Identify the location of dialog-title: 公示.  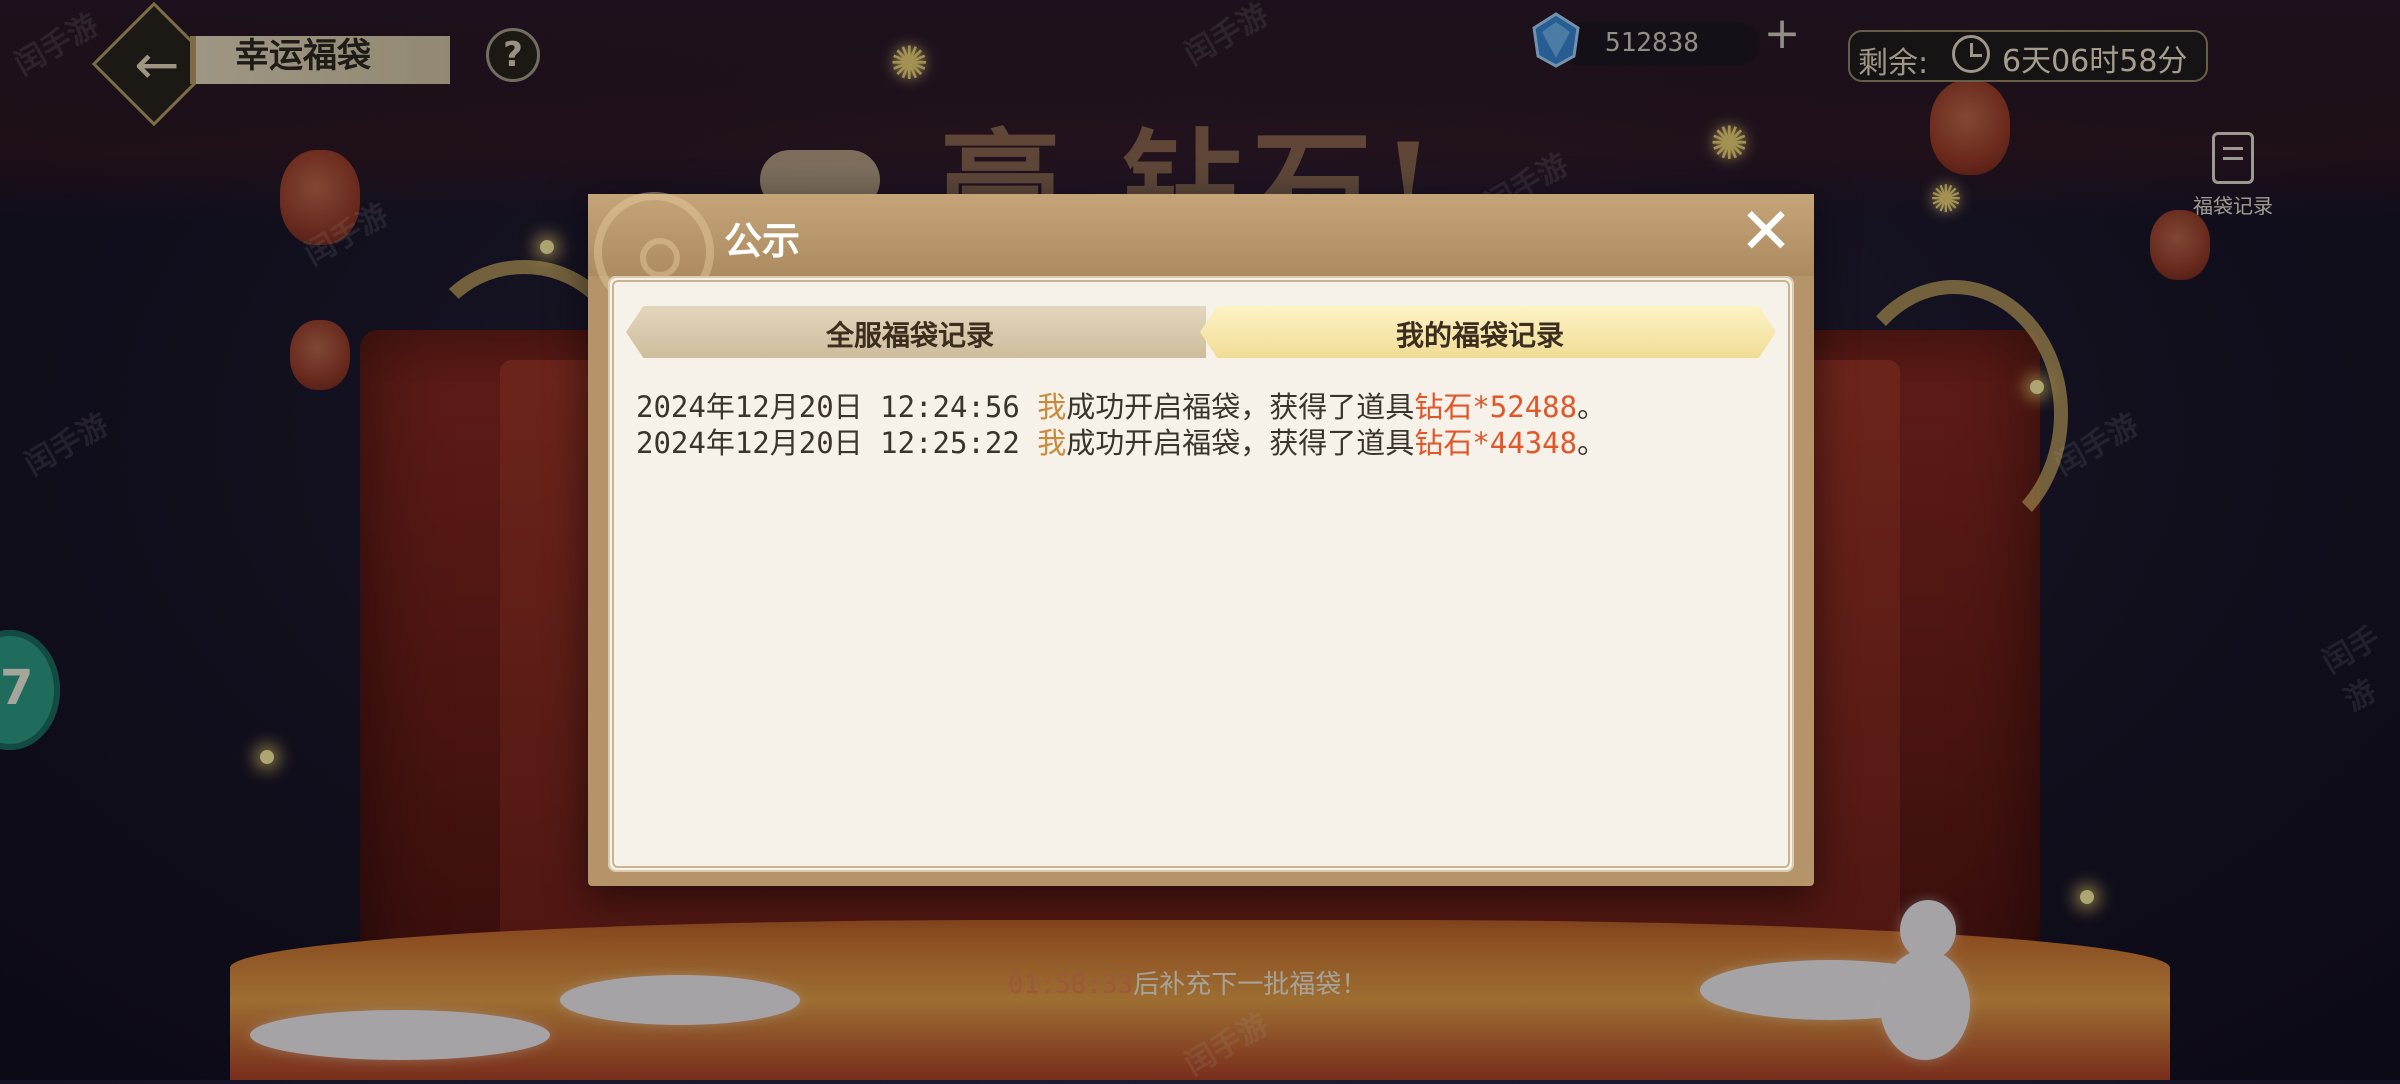
(762, 240).